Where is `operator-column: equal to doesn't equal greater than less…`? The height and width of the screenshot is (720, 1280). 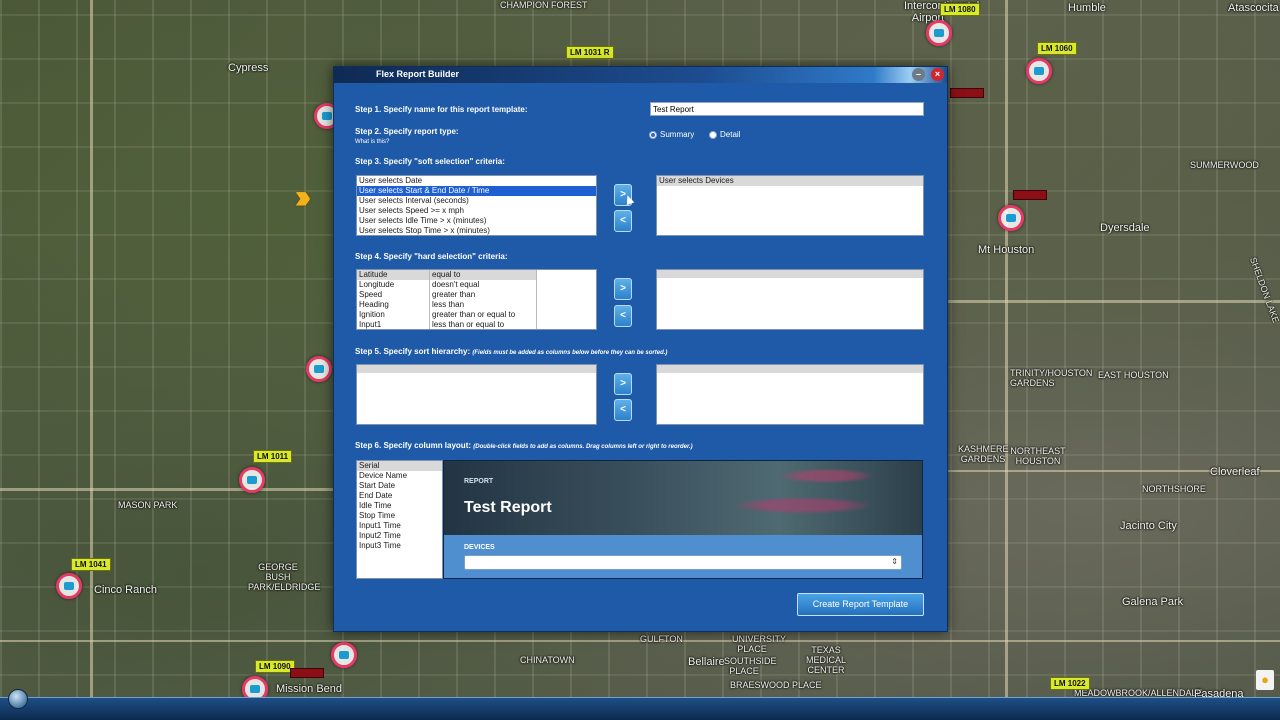
operator-column: equal to doesn't equal greater than less… is located at coordinates (483, 299).